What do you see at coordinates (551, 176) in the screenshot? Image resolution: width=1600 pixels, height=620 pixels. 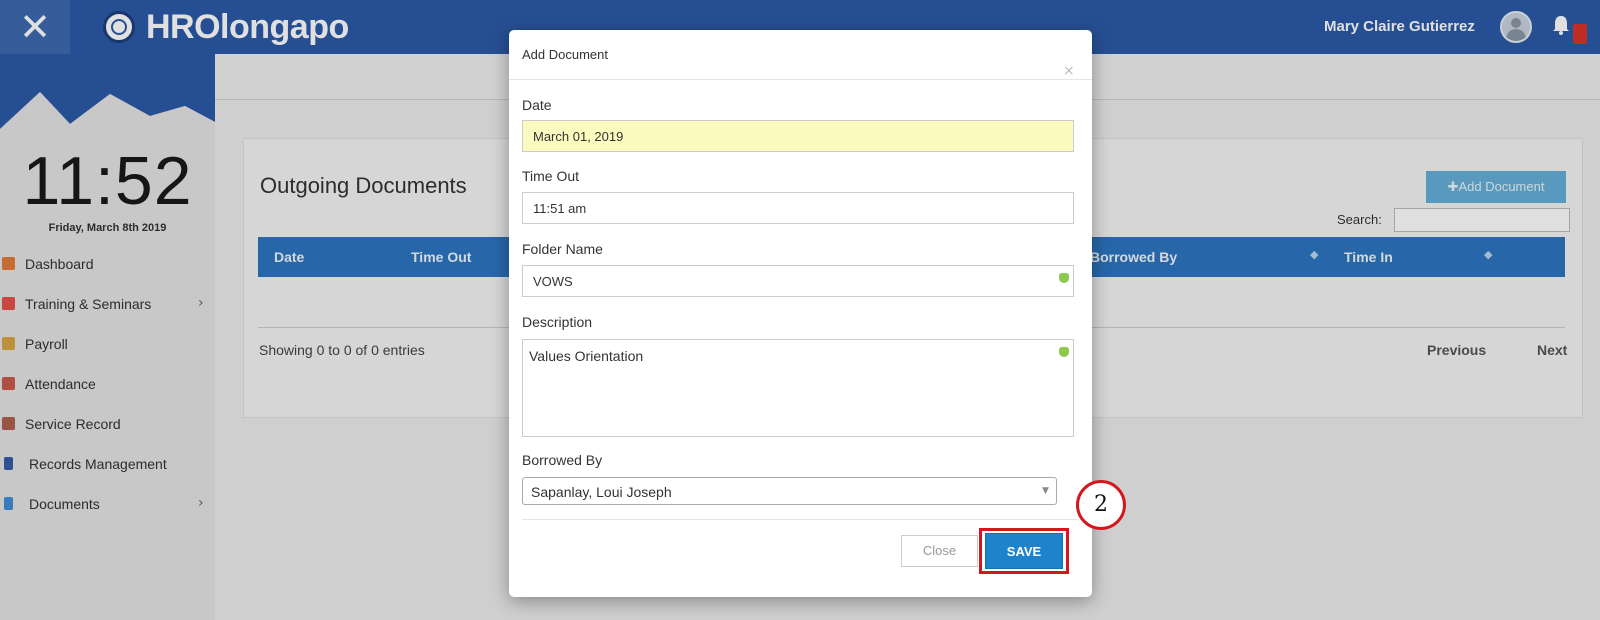 I see `time-out-label: Time Out` at bounding box center [551, 176].